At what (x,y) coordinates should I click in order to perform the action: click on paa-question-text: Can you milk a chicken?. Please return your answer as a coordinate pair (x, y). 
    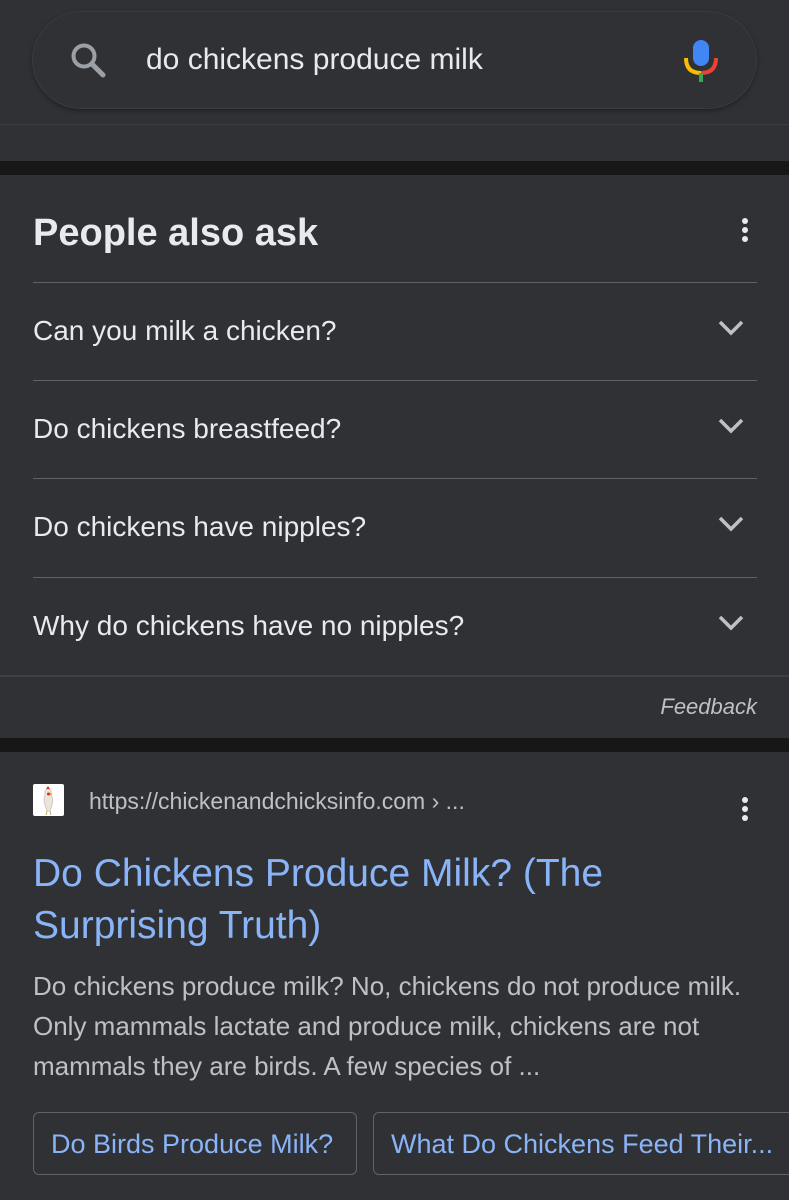
    Looking at the image, I should click on (185, 330).